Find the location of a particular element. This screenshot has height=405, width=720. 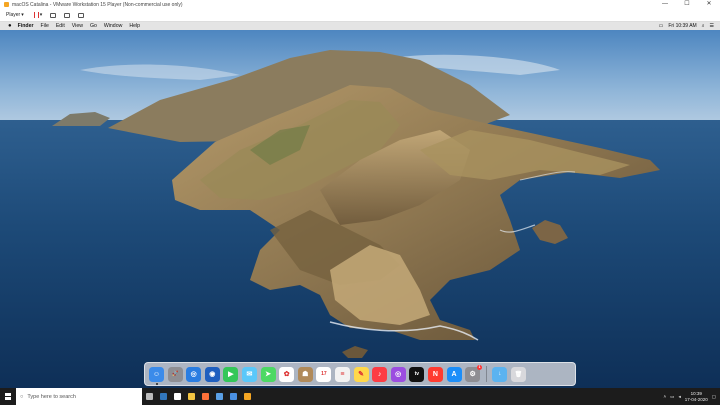

player-label: Player is located at coordinates (13, 15).